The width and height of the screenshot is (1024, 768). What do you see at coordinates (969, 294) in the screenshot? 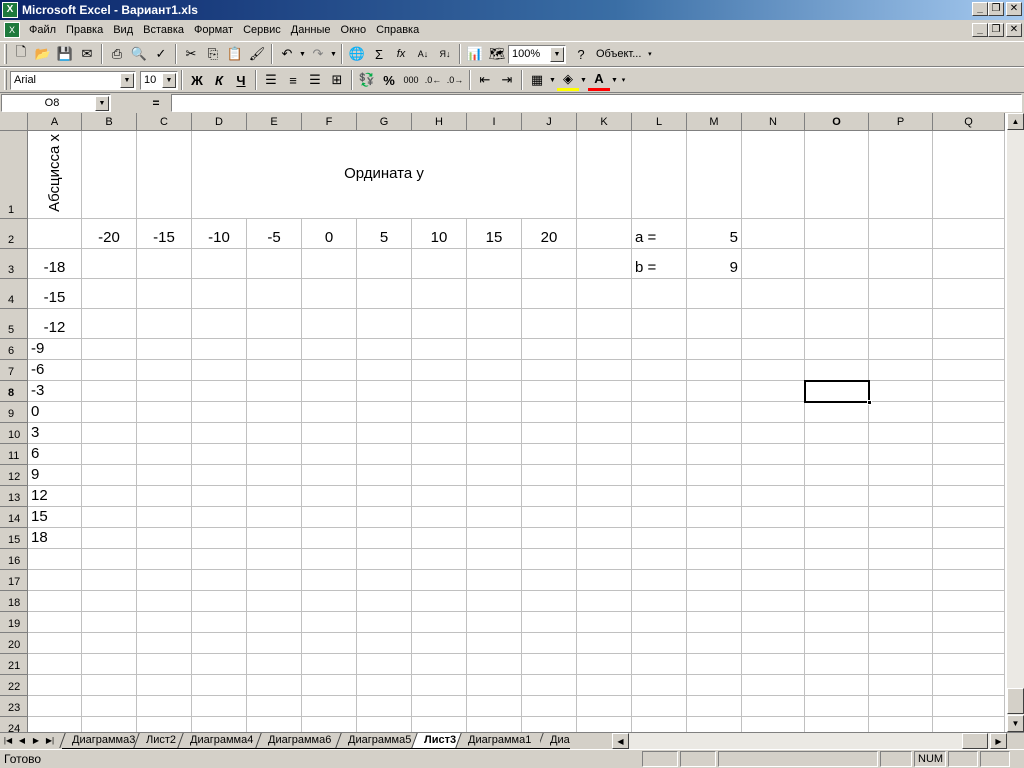
I see `cell-Q4` at bounding box center [969, 294].